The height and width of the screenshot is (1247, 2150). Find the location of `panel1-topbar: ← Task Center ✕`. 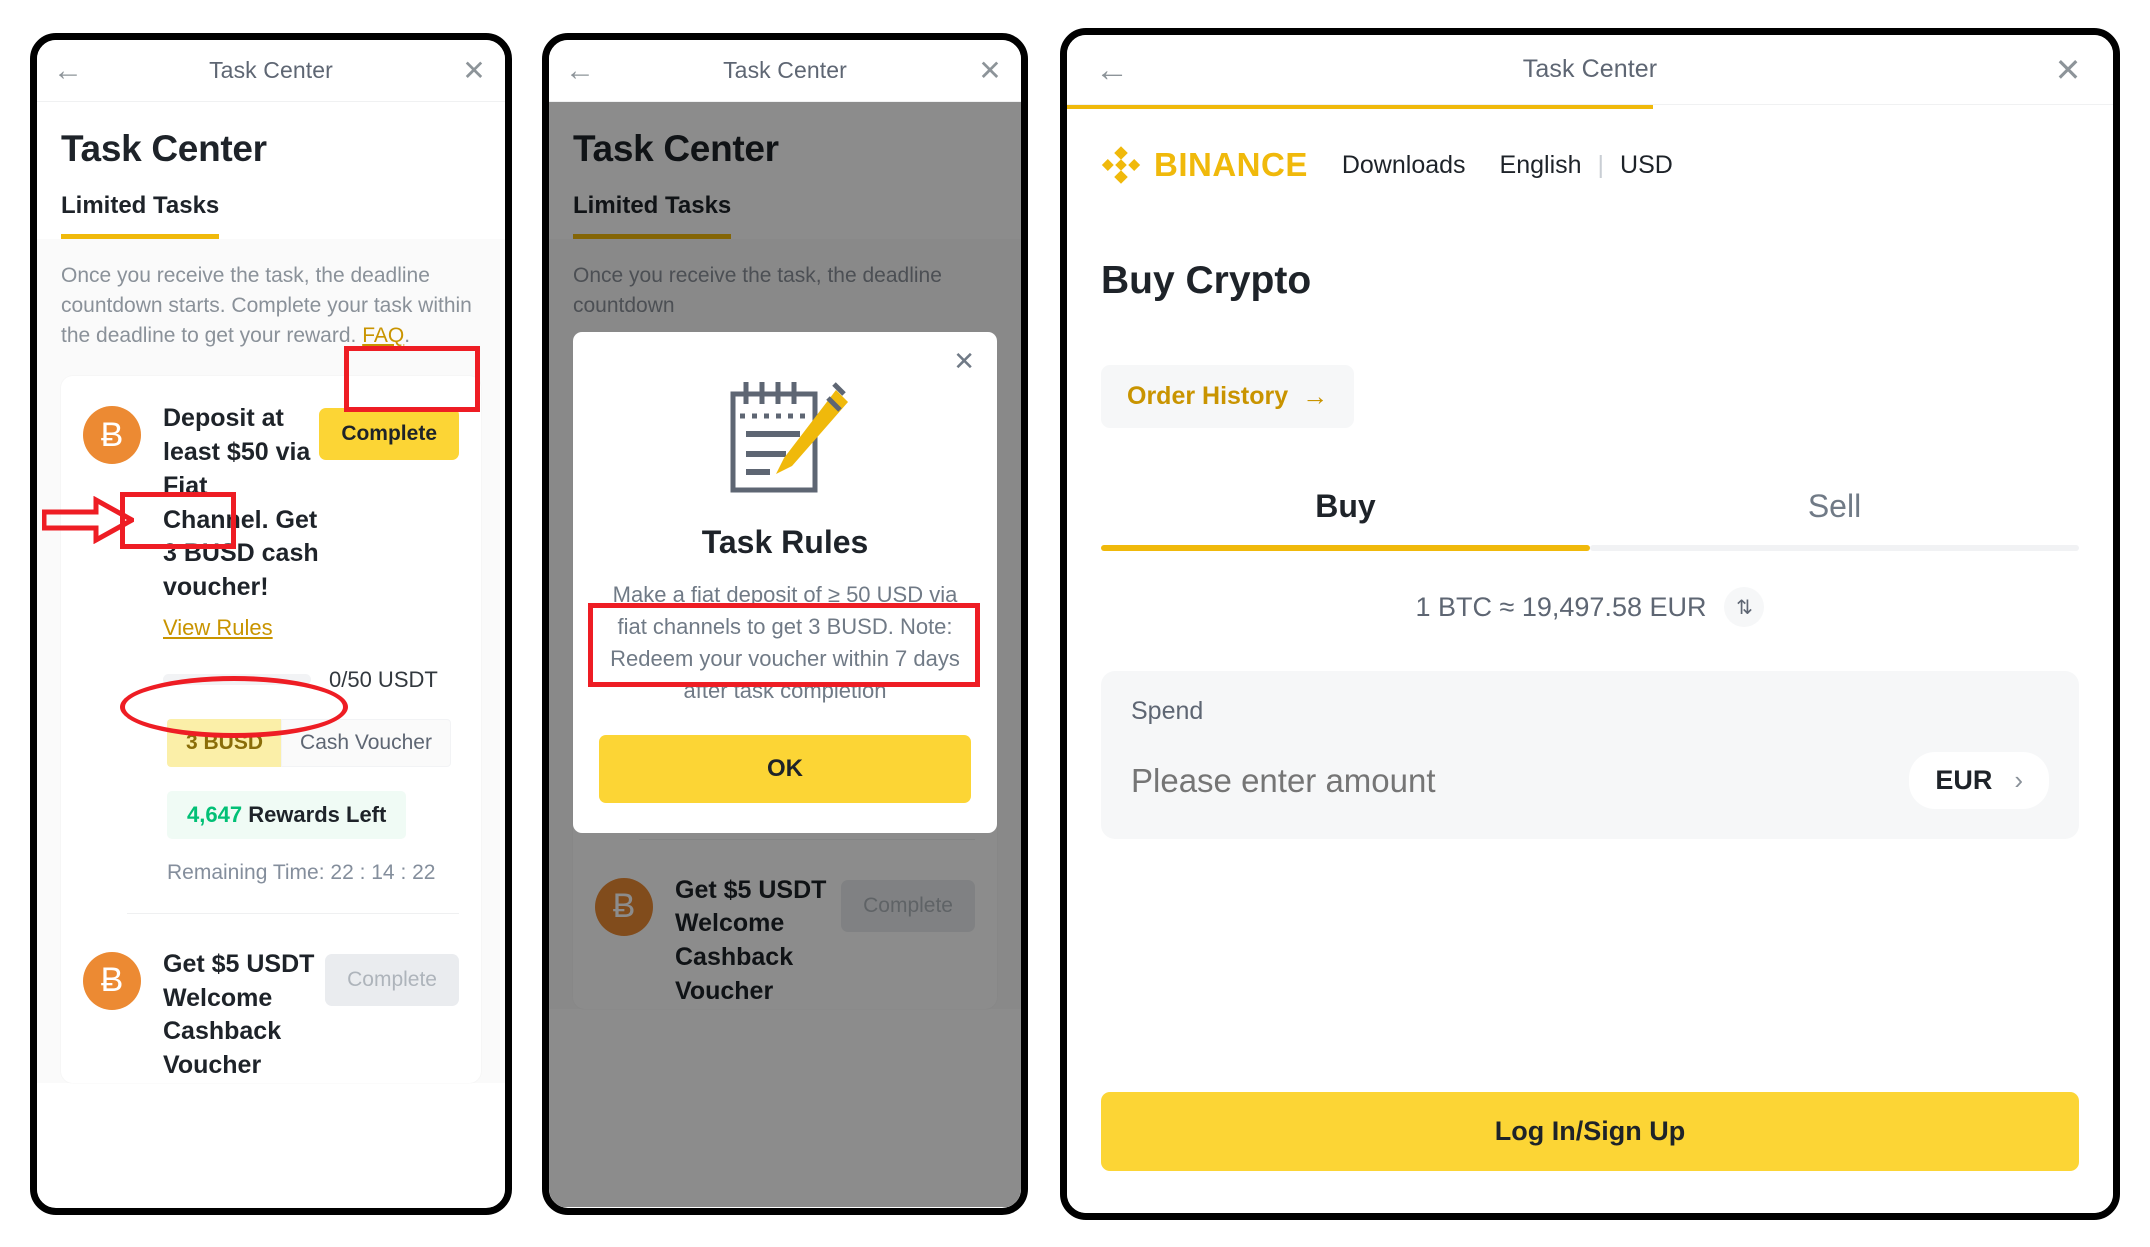

panel1-topbar: ← Task Center ✕ is located at coordinates (271, 71).